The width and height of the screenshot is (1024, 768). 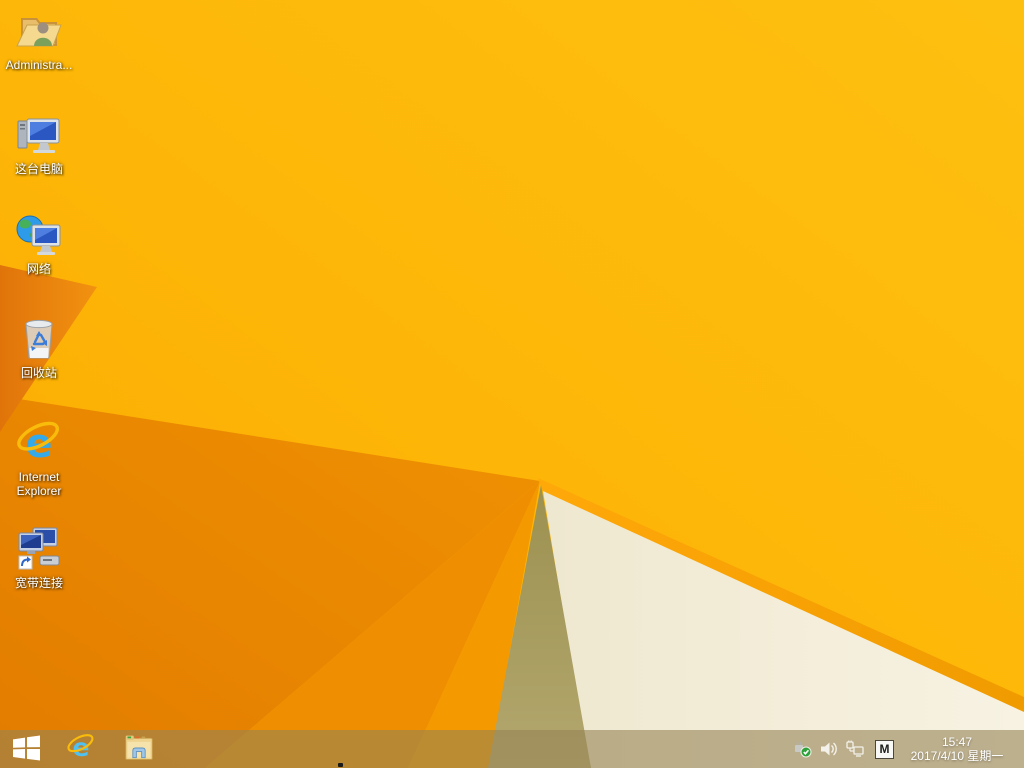 What do you see at coordinates (803, 749) in the screenshot?
I see `safely-remove-hardware-icon` at bounding box center [803, 749].